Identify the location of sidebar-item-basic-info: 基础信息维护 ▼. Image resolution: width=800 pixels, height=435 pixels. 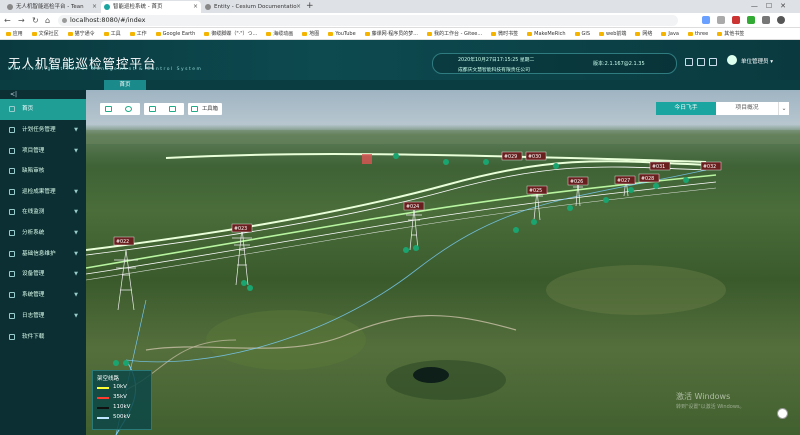
(43, 254).